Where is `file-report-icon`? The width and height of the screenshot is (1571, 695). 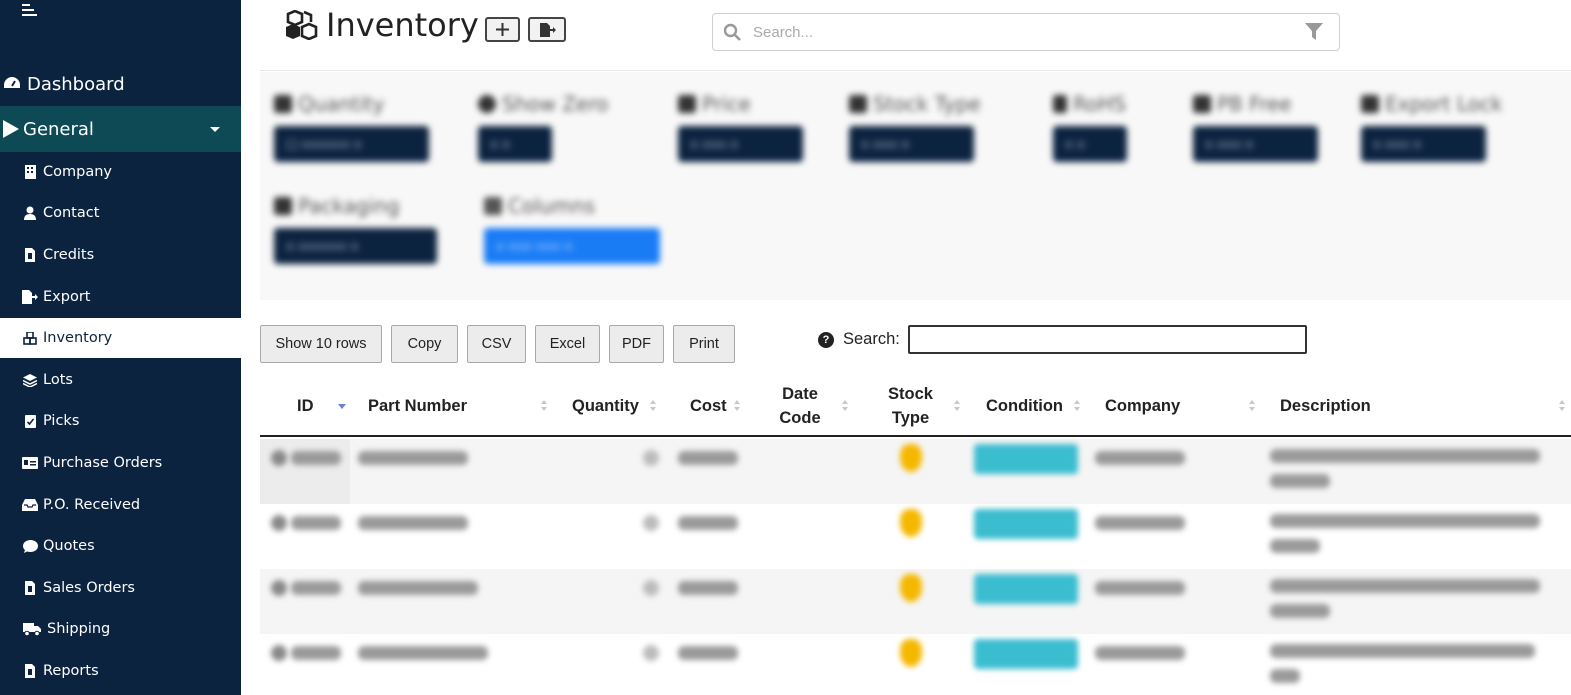 file-report-icon is located at coordinates (30, 671).